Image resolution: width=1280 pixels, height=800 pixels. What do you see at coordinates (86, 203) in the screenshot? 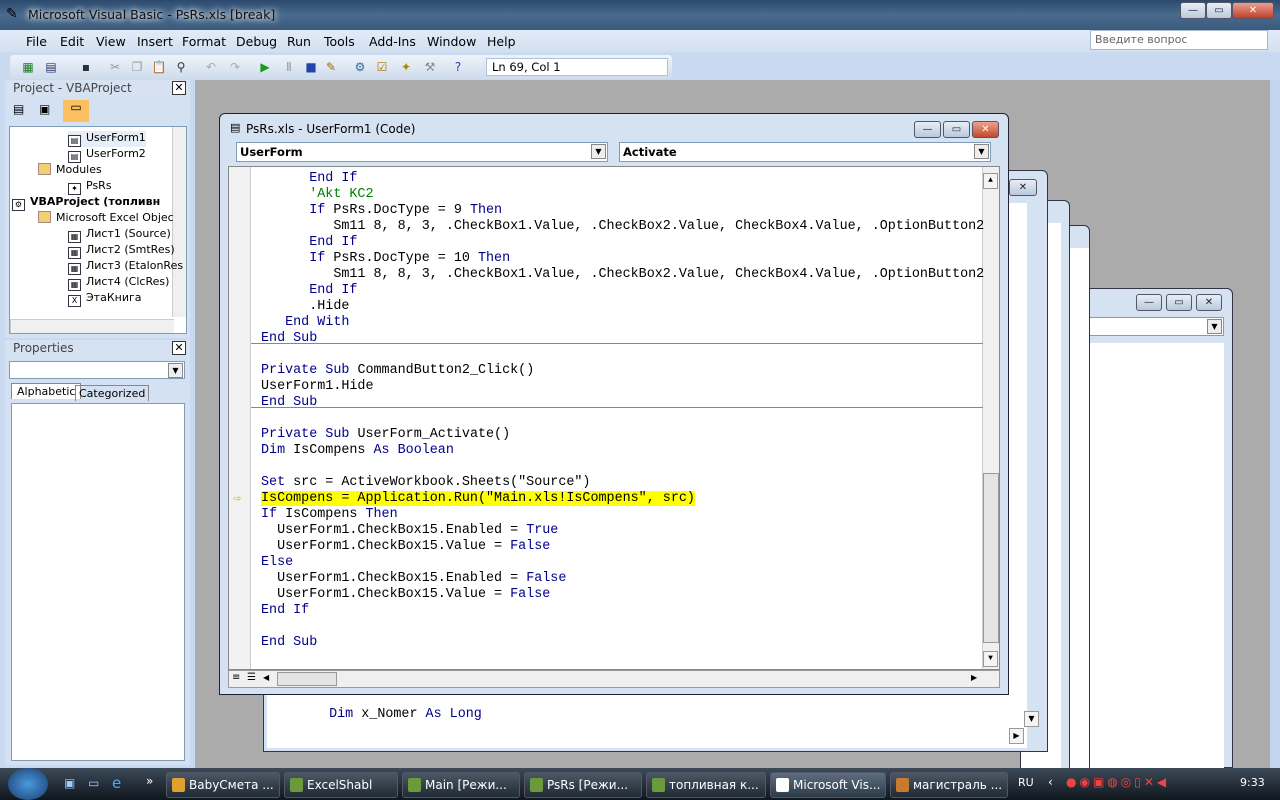
I see `tree-item: ⚙ VBAProject (топливн` at bounding box center [86, 203].